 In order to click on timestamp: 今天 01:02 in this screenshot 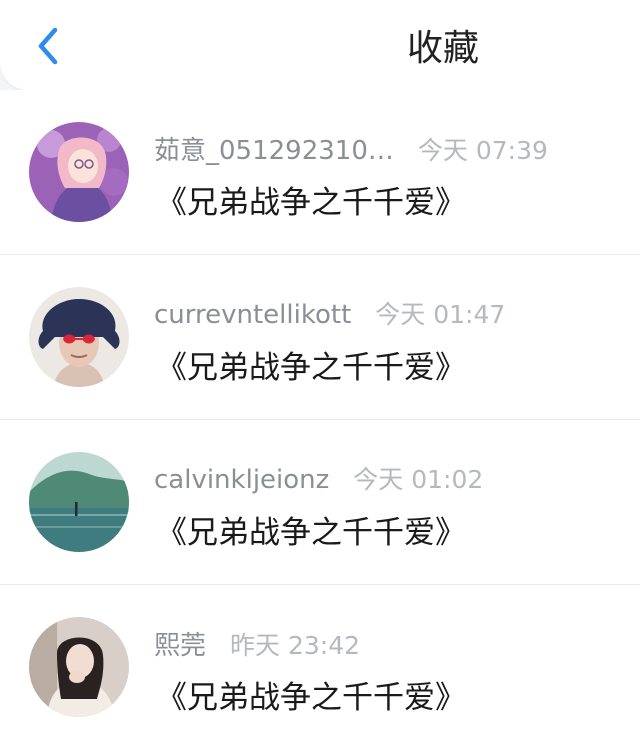, I will do `click(418, 479)`.